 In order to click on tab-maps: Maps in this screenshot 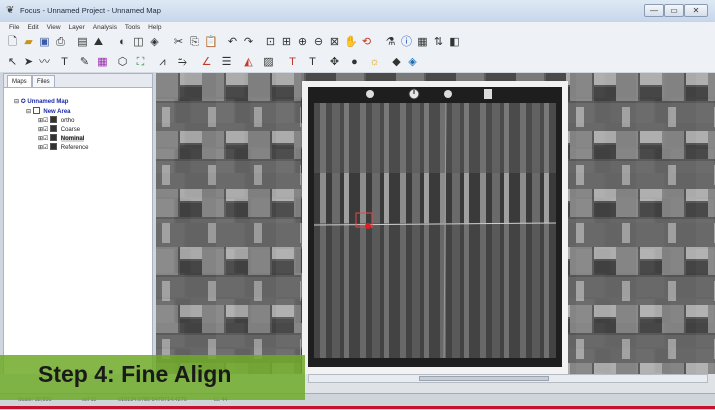, I will do `click(19, 81)`.